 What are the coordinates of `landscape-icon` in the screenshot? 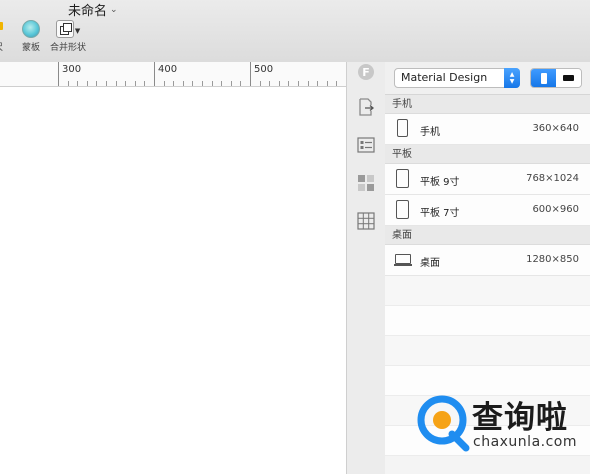 It's located at (568, 78).